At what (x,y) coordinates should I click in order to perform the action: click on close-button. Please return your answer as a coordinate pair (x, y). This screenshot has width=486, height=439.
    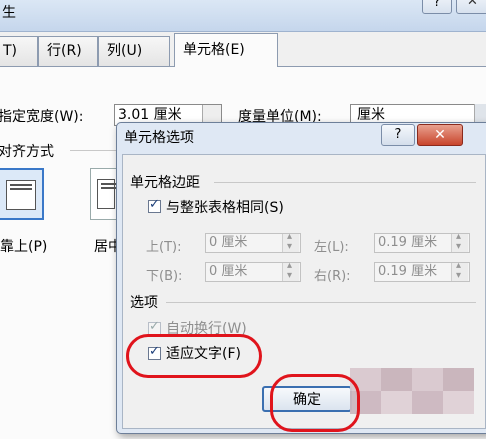
    Looking at the image, I should click on (471, 7).